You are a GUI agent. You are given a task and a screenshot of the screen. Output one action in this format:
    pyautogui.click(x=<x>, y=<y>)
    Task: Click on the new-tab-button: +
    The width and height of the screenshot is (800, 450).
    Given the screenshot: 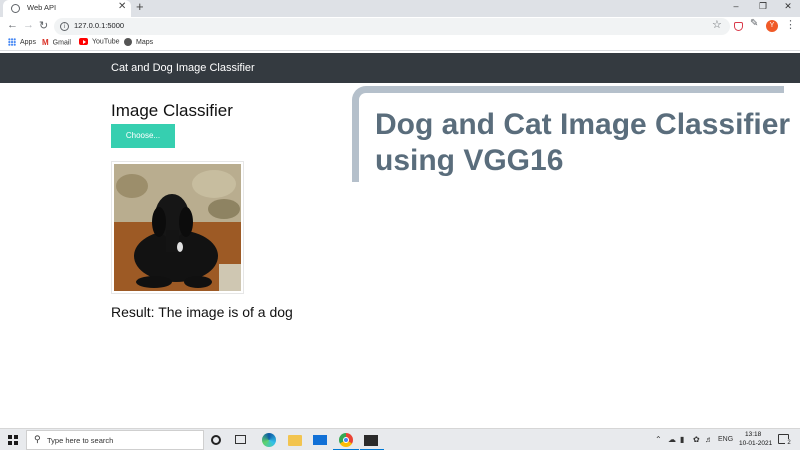 What is the action you would take?
    pyautogui.click(x=140, y=7)
    